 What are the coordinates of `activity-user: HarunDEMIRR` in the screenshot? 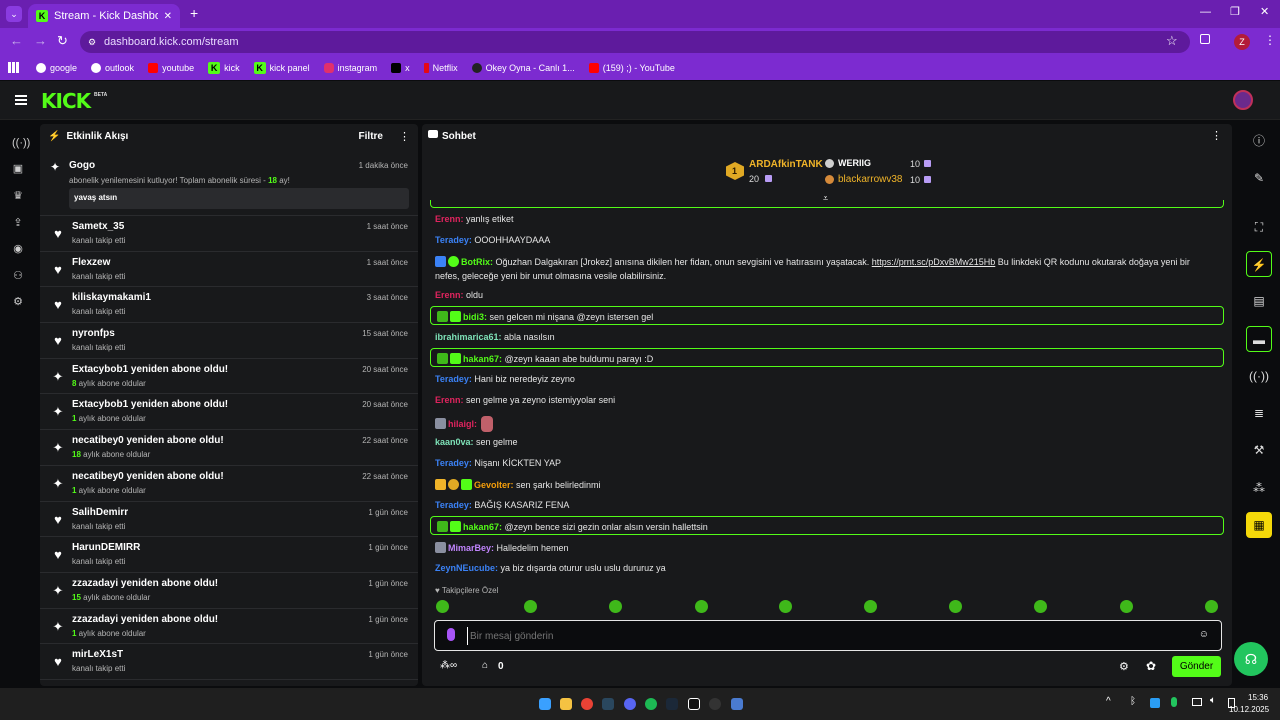 It's located at (106, 547).